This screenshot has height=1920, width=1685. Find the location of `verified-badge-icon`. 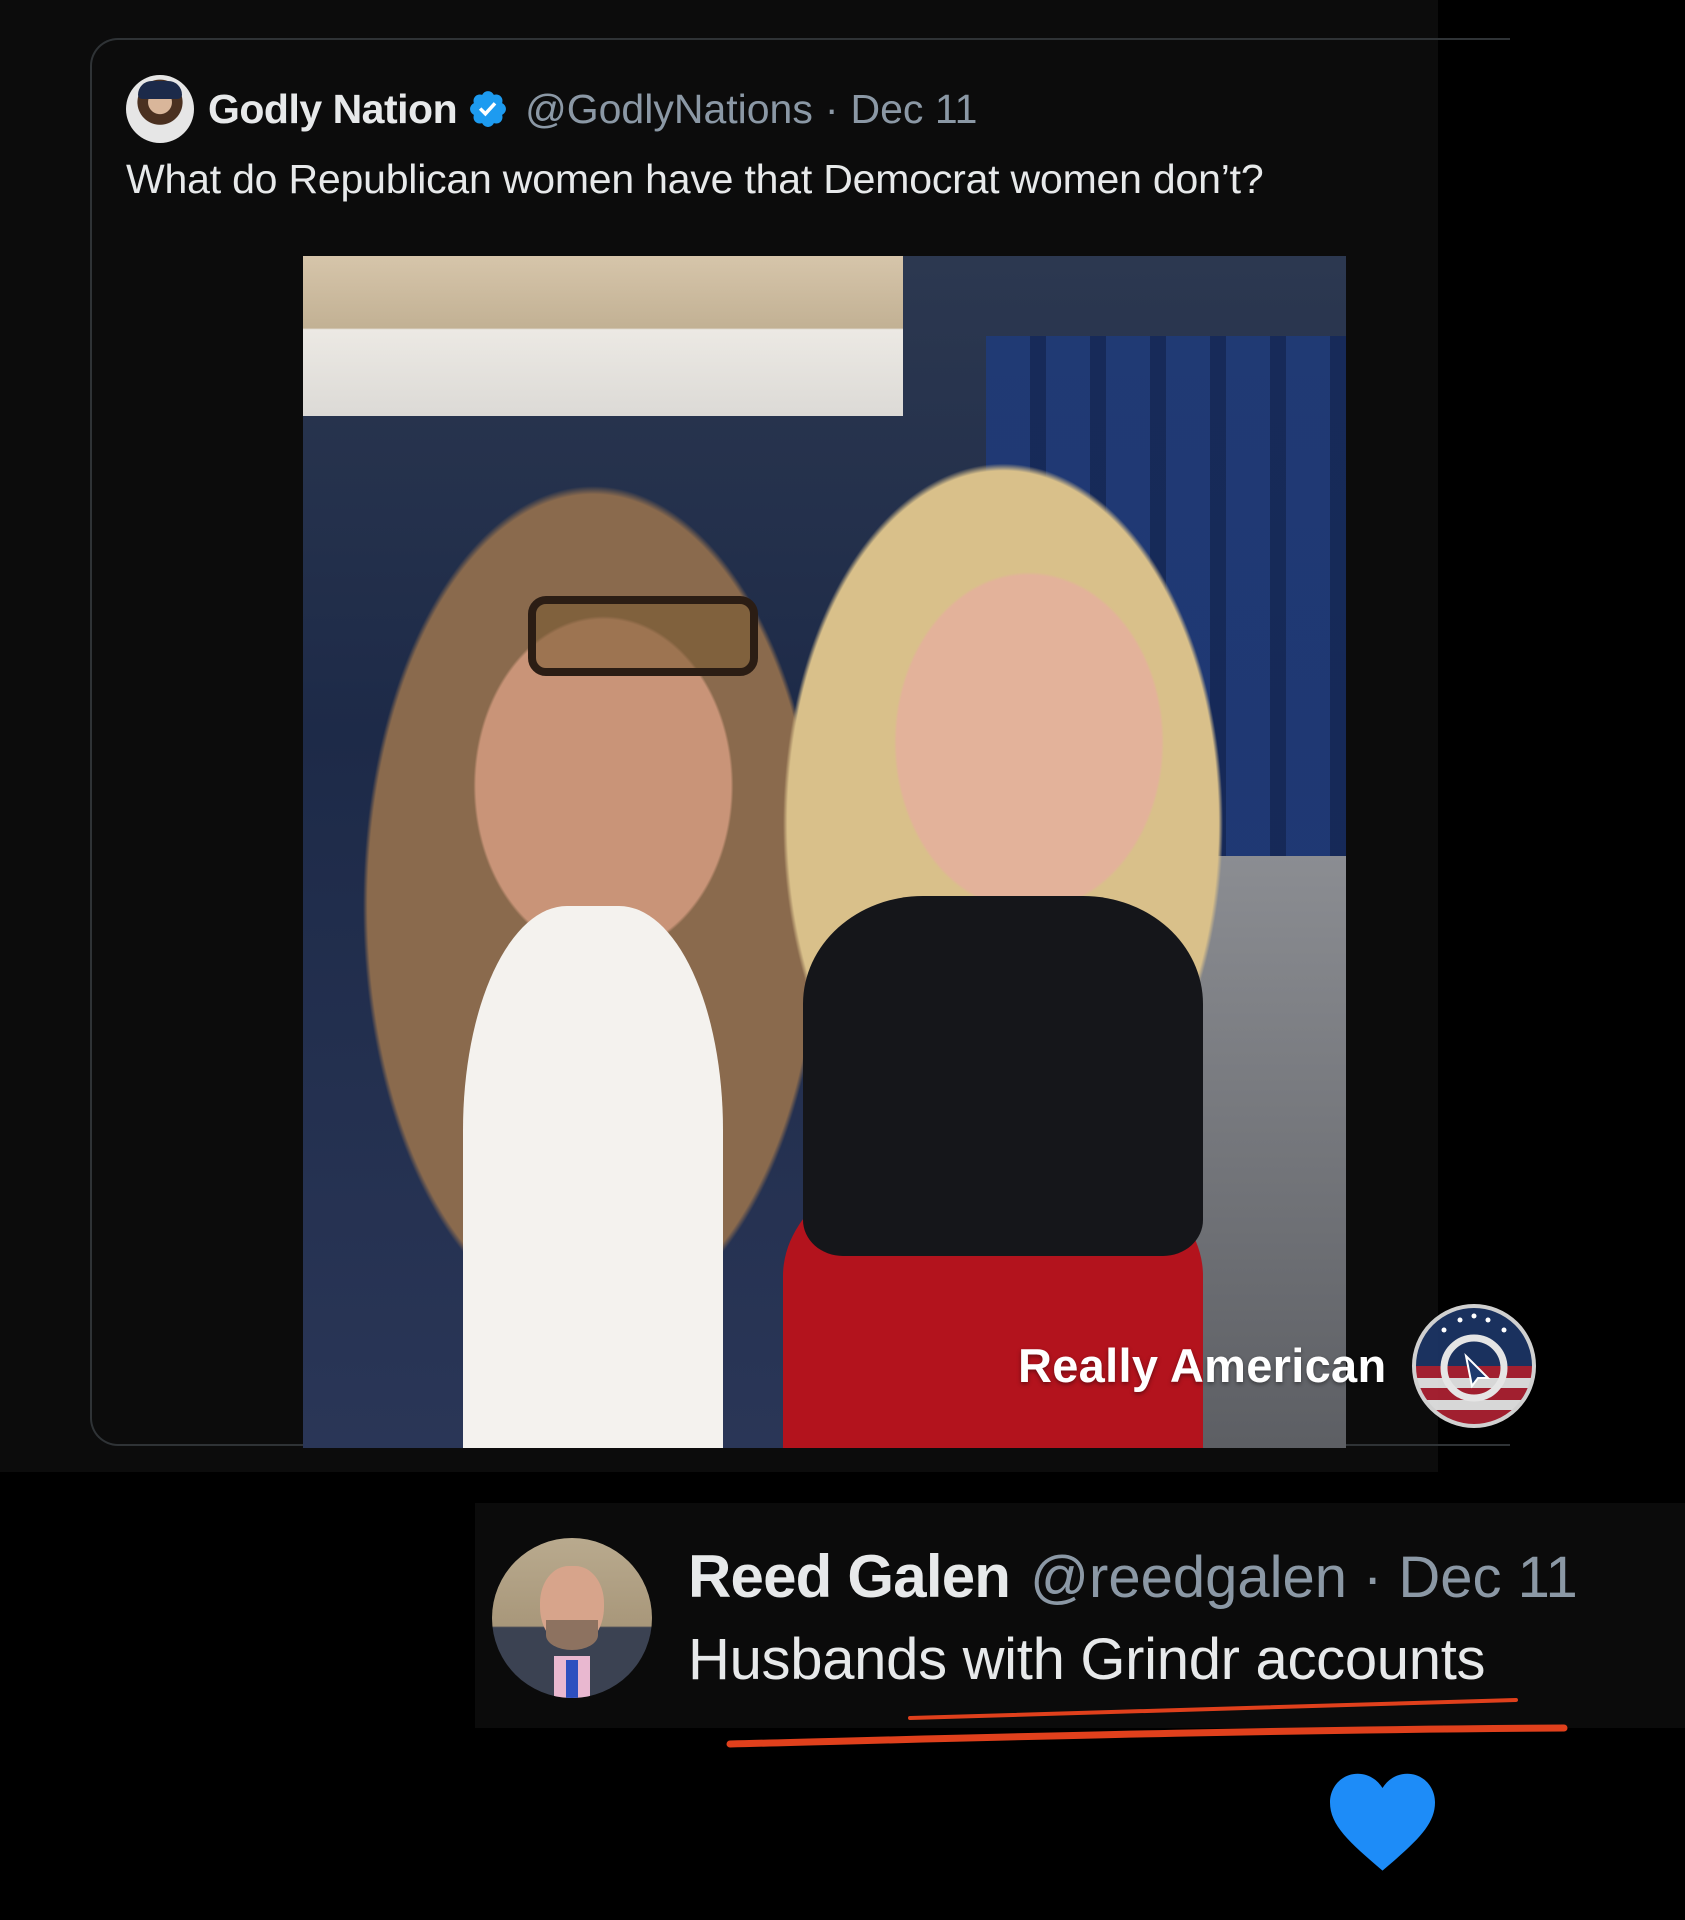

verified-badge-icon is located at coordinates (488, 109).